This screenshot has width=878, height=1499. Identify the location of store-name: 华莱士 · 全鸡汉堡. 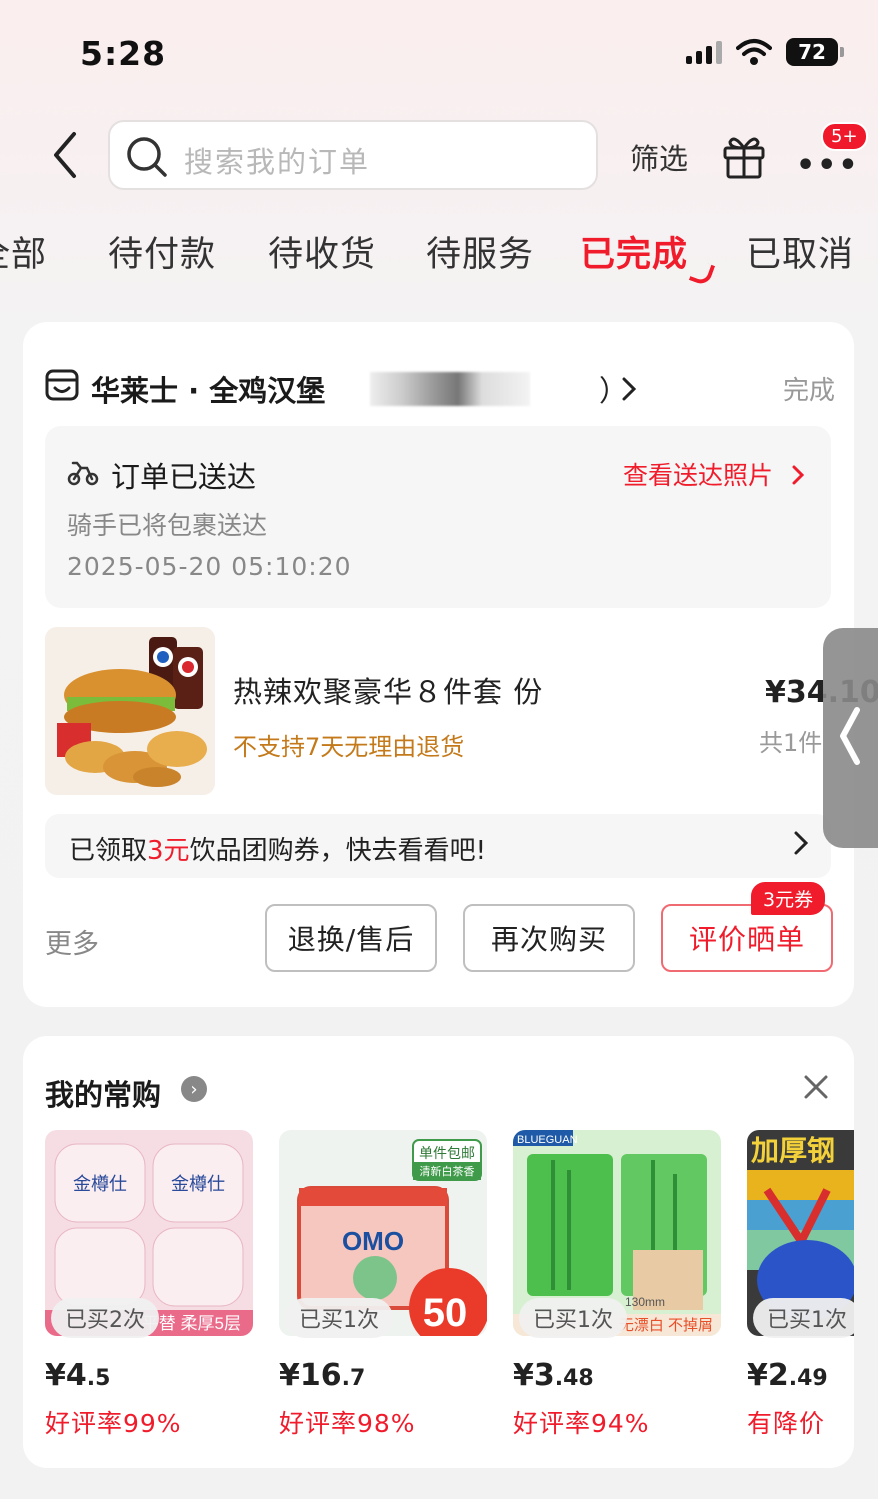
(208, 389).